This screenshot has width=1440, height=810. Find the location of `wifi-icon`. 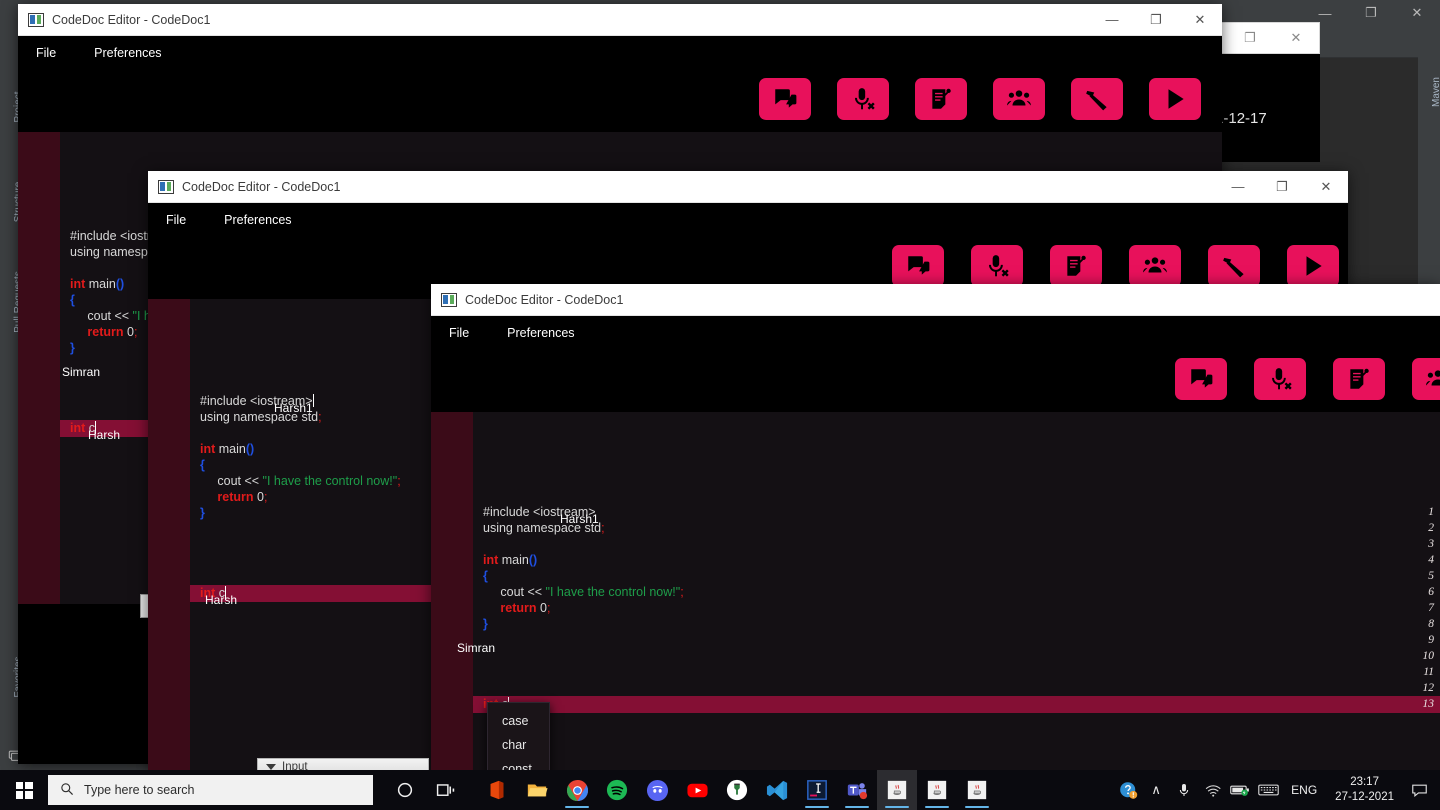

wifi-icon is located at coordinates (1212, 790).